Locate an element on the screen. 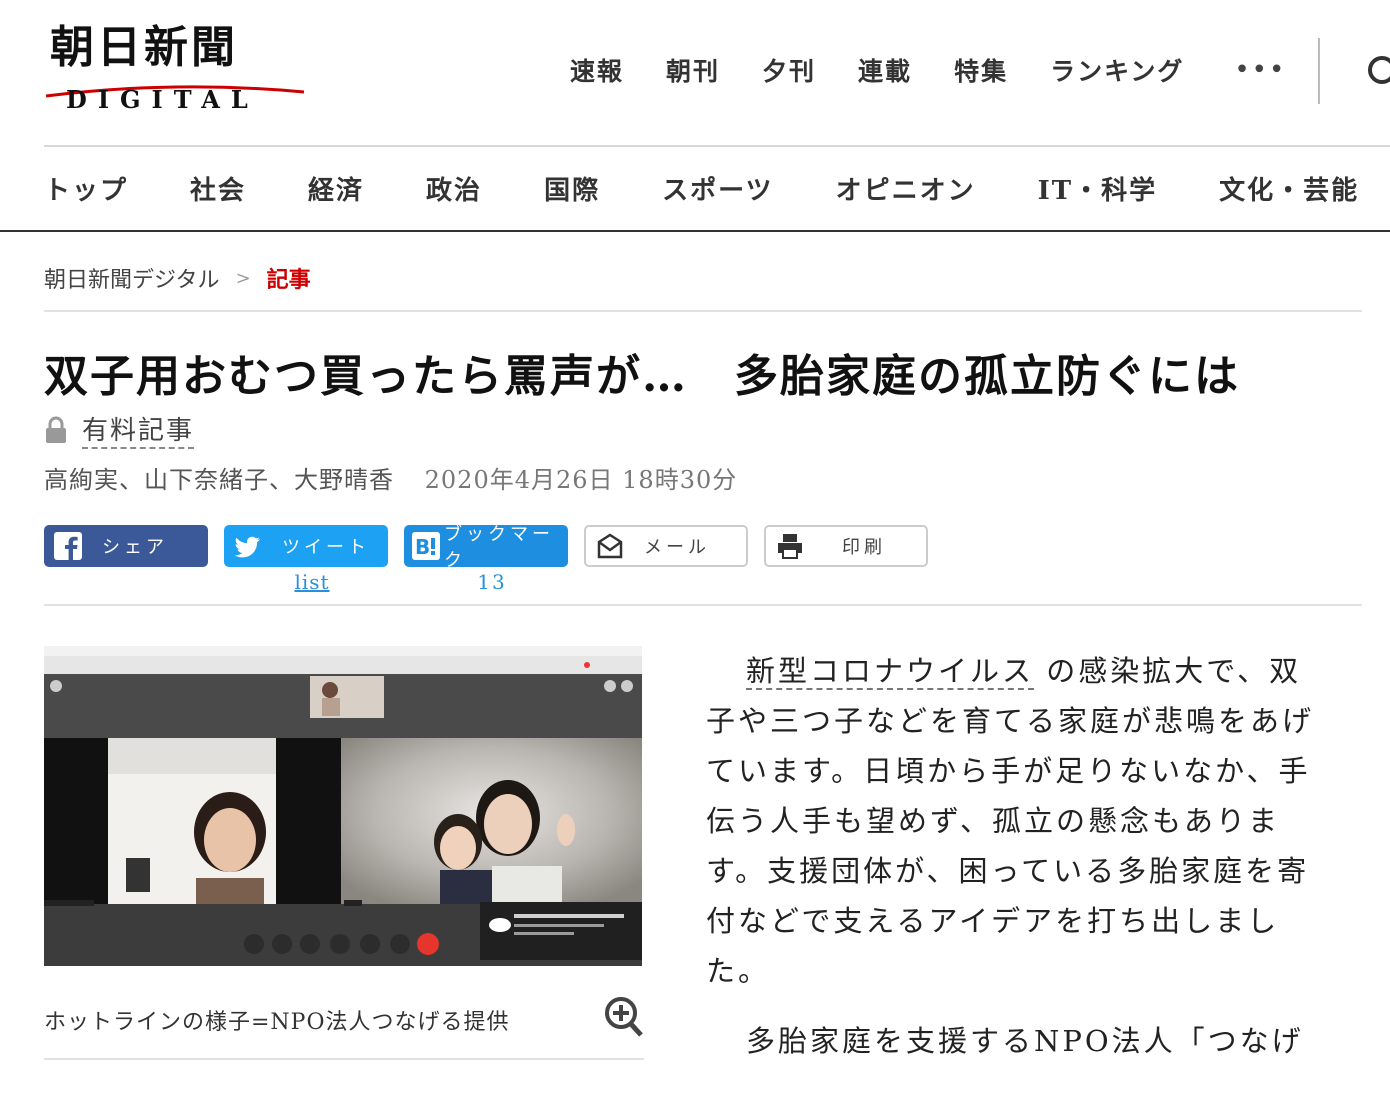 The width and height of the screenshot is (1390, 1095). mail-share-button: メール is located at coordinates (666, 546).